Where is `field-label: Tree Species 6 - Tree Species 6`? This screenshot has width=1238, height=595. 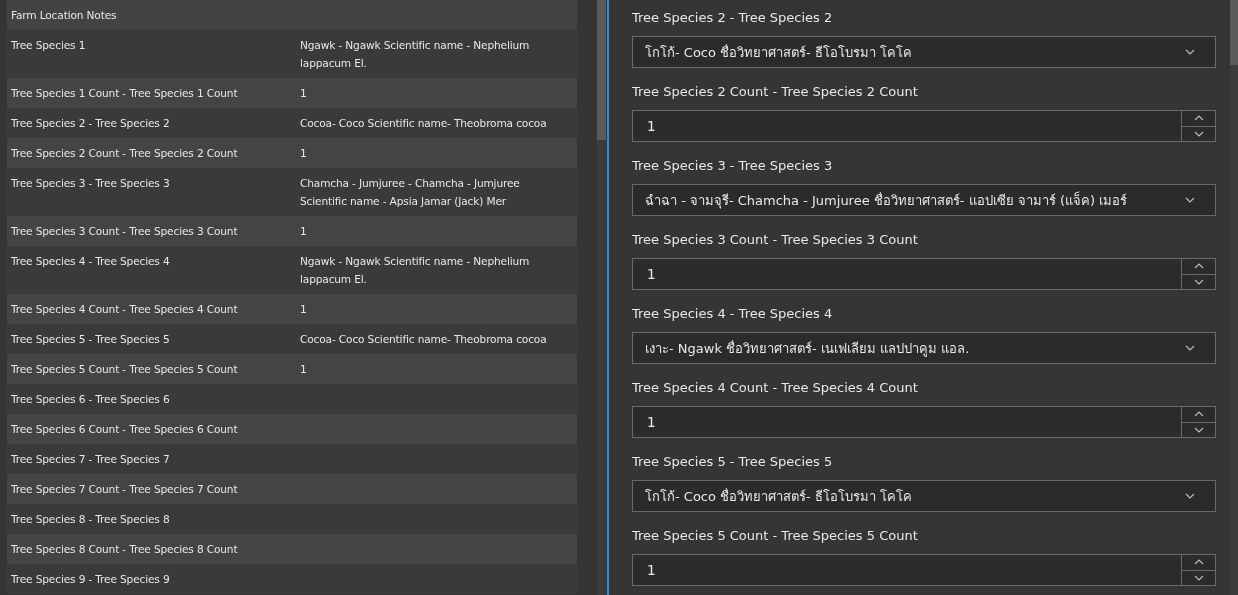 field-label: Tree Species 6 - Tree Species 6 is located at coordinates (90, 399).